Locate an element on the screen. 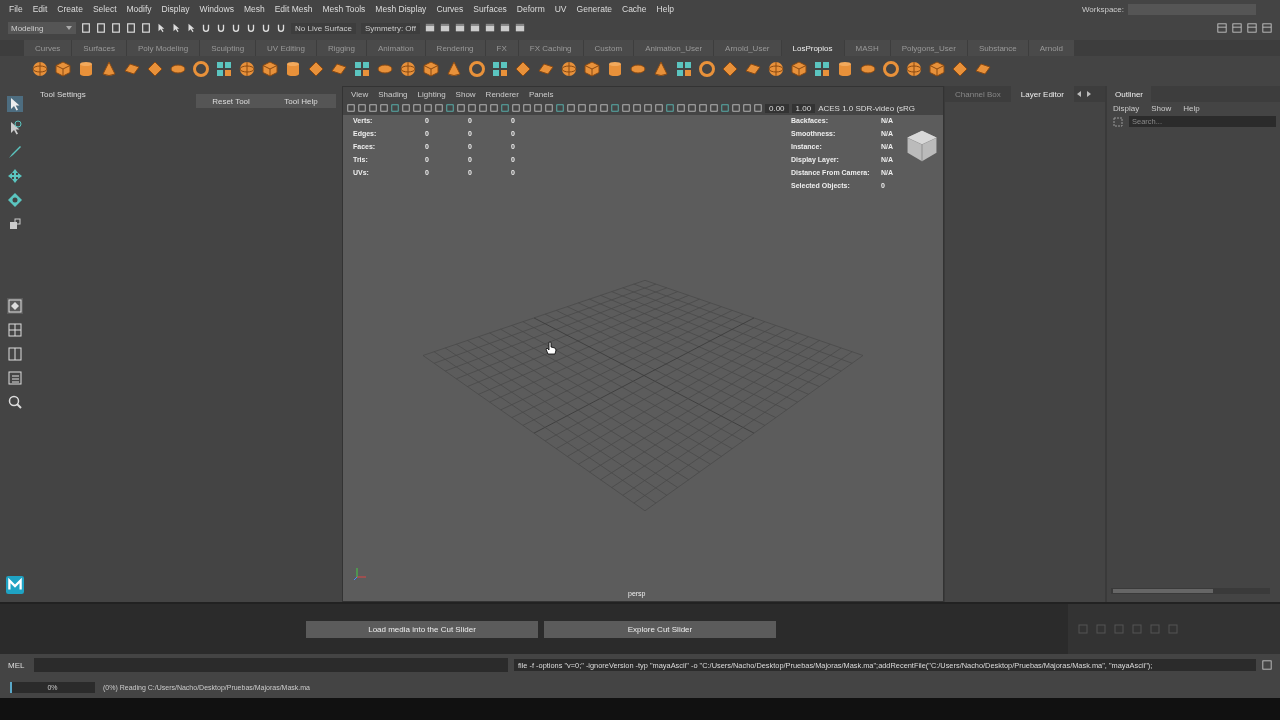  move-tool-icon is located at coordinates (15, 176).